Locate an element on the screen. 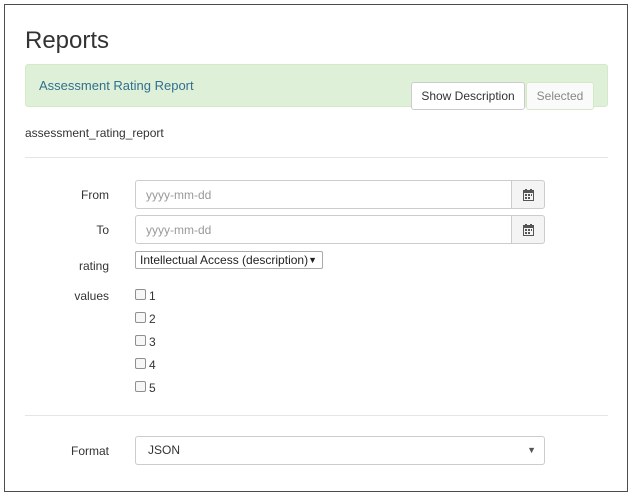  format-selected-value: JSON is located at coordinates (164, 450).